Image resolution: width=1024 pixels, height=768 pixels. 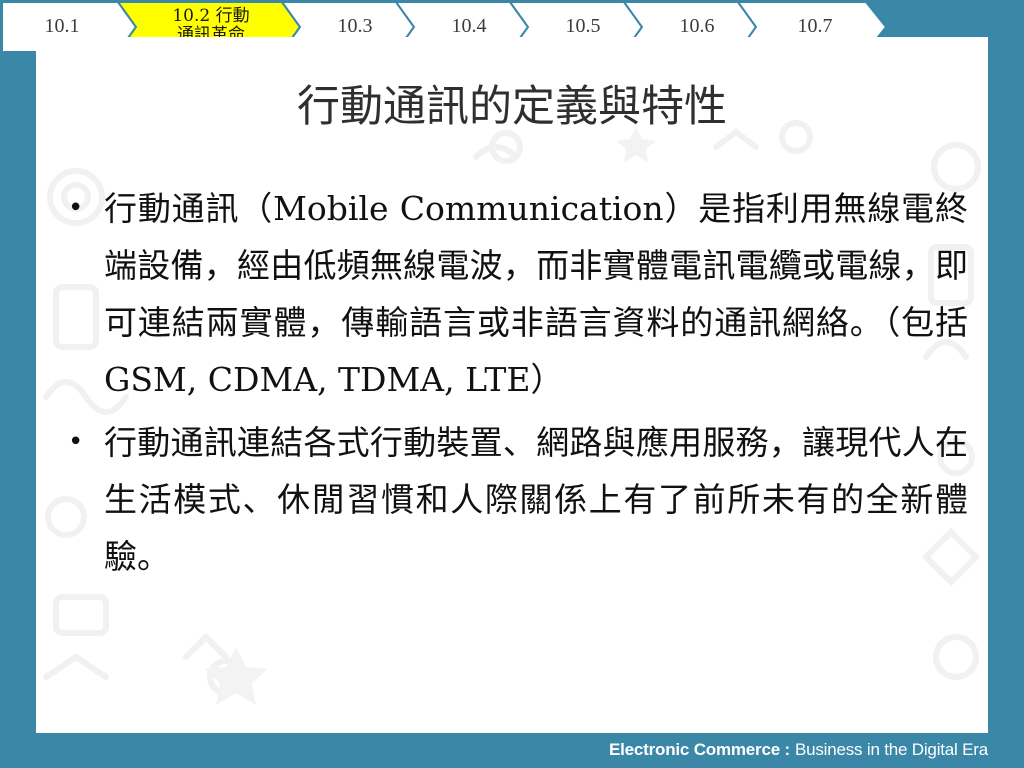 I want to click on footer-subtitle: Business in the Digital Era, so click(x=891, y=749).